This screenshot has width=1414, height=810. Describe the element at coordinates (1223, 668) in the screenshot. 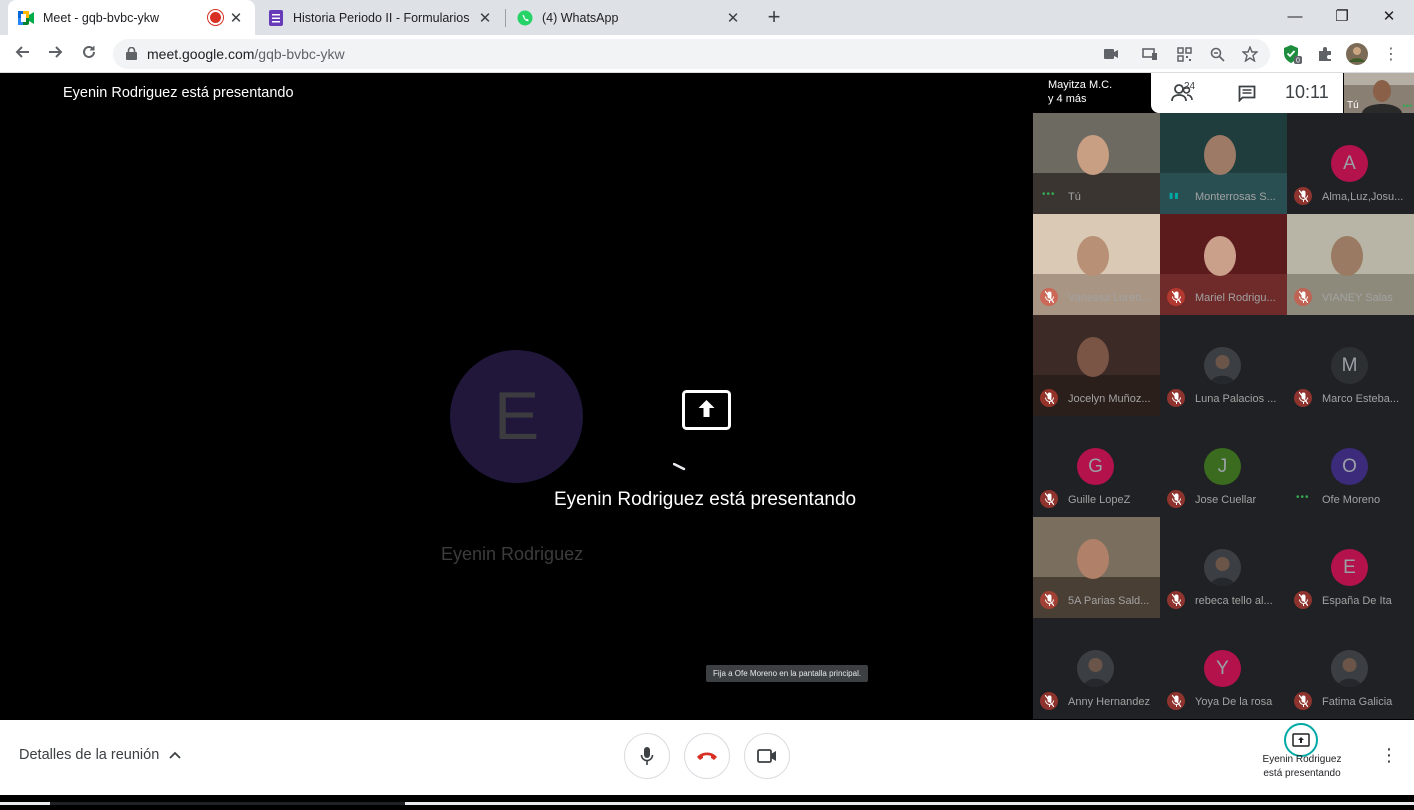

I see `participant-tile: Y Yoya De la rosa` at that location.